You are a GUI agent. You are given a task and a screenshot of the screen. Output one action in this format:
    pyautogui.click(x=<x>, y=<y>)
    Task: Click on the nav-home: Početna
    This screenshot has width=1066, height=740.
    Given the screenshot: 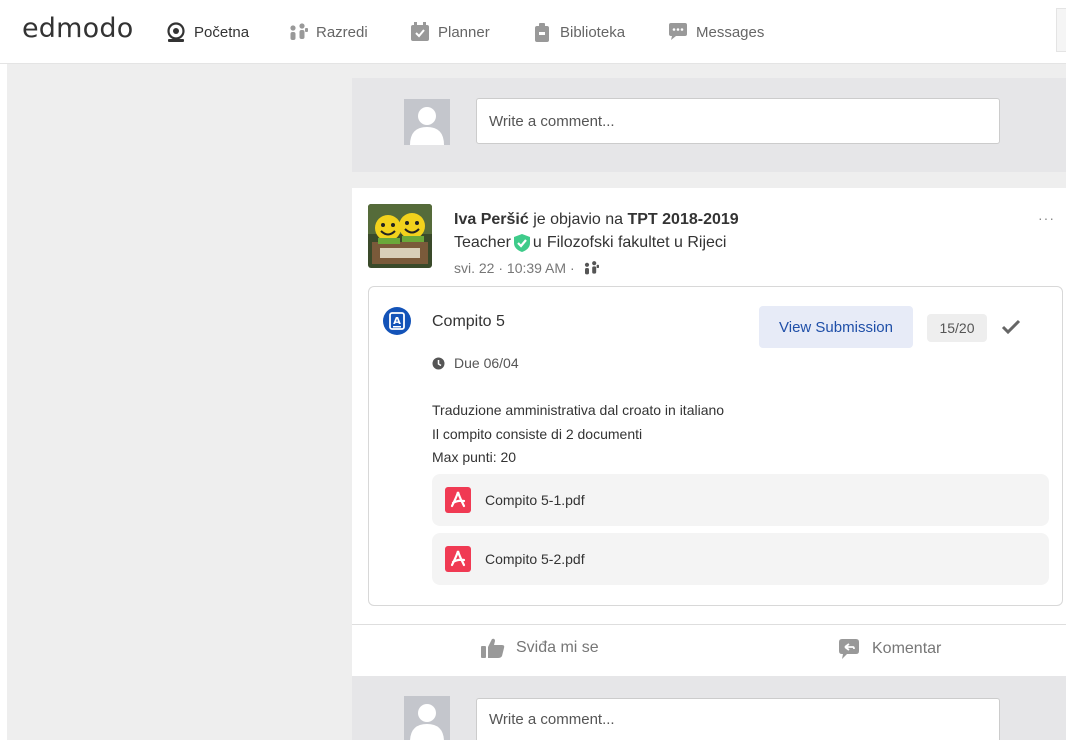 What is the action you would take?
    pyautogui.click(x=206, y=32)
    